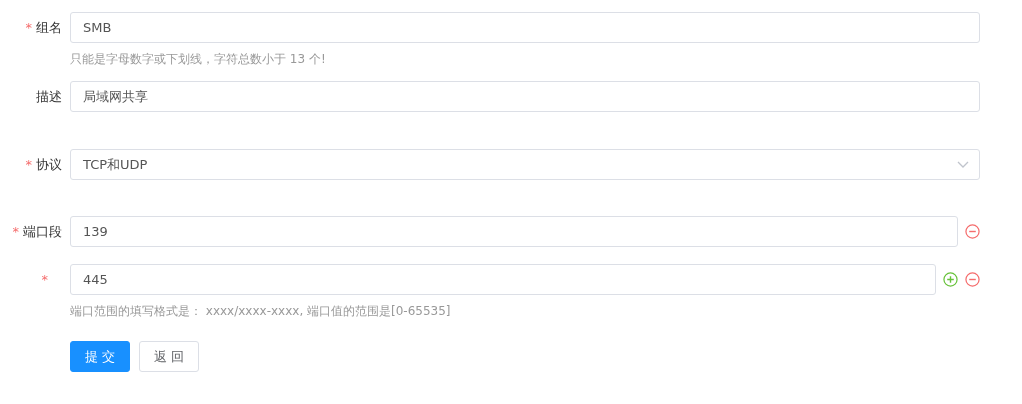 The width and height of the screenshot is (1022, 404). What do you see at coordinates (514, 231) in the screenshot?
I see `input-field: 139` at bounding box center [514, 231].